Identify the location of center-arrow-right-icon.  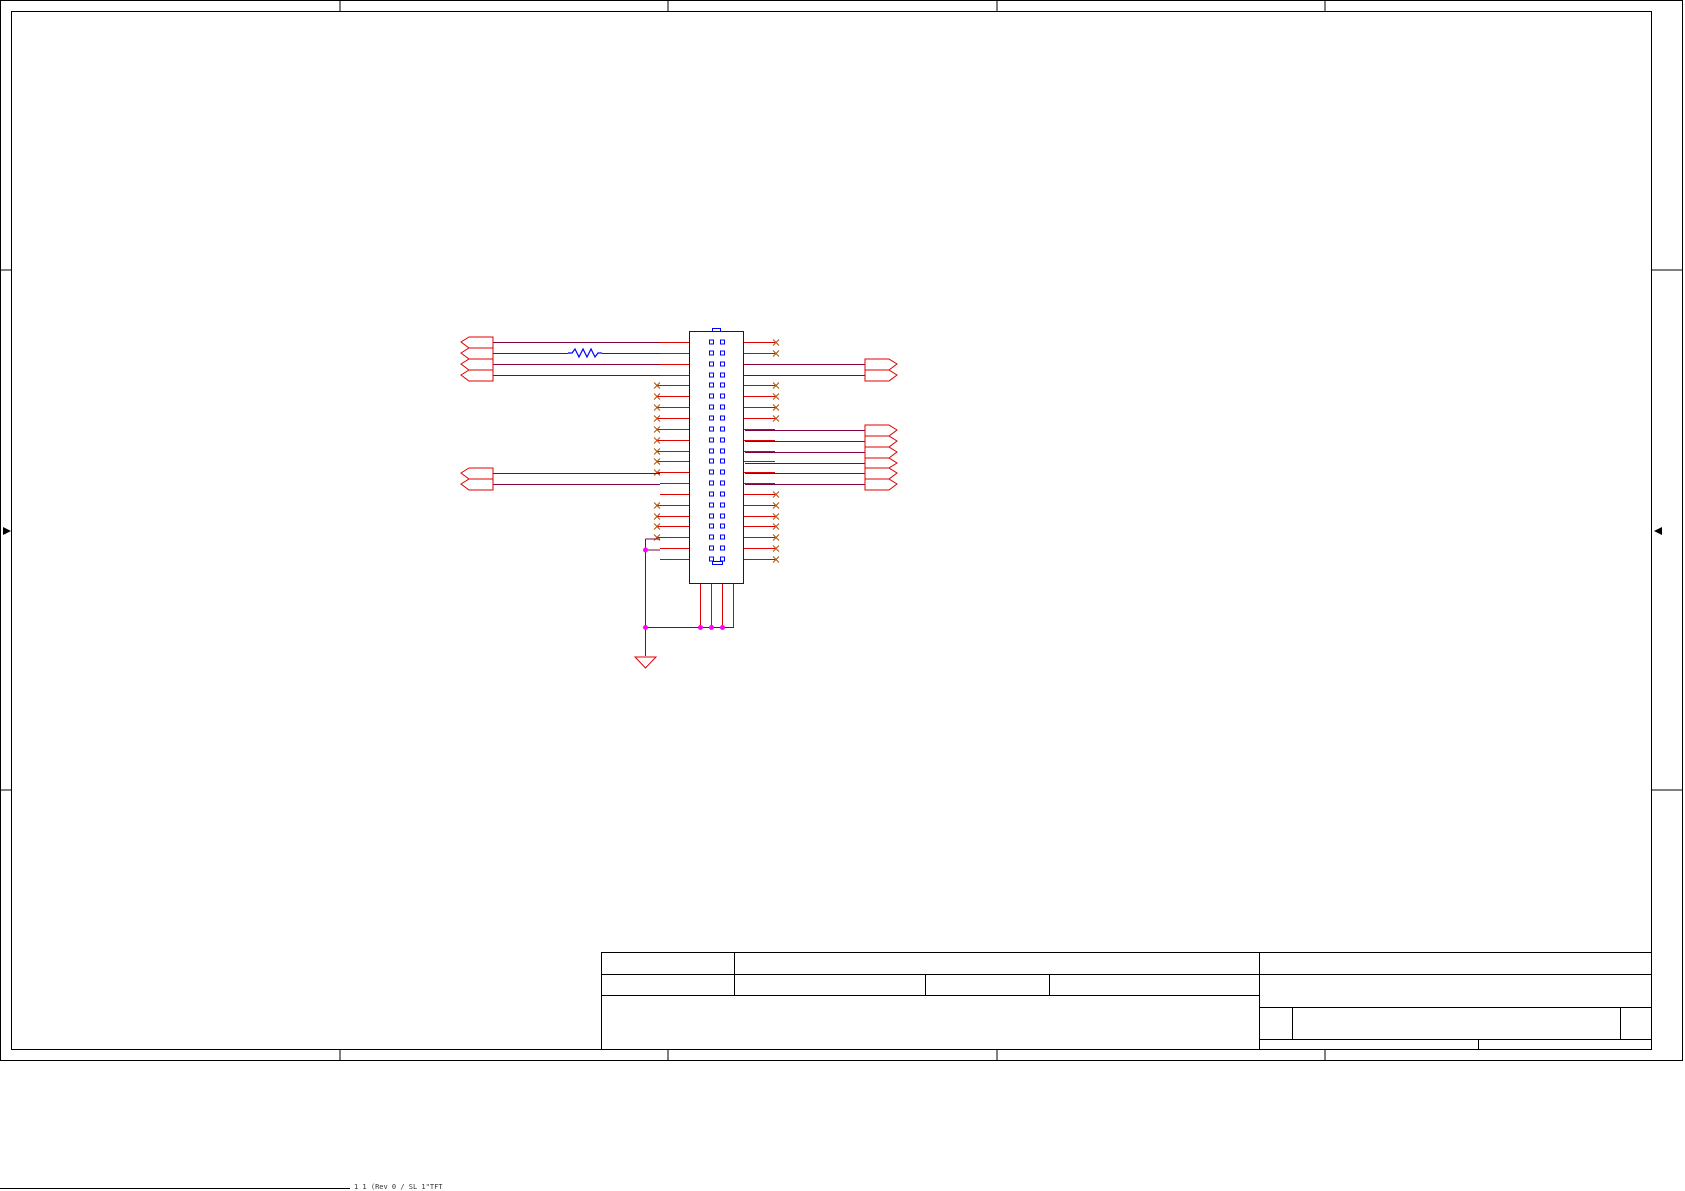
(1658, 531).